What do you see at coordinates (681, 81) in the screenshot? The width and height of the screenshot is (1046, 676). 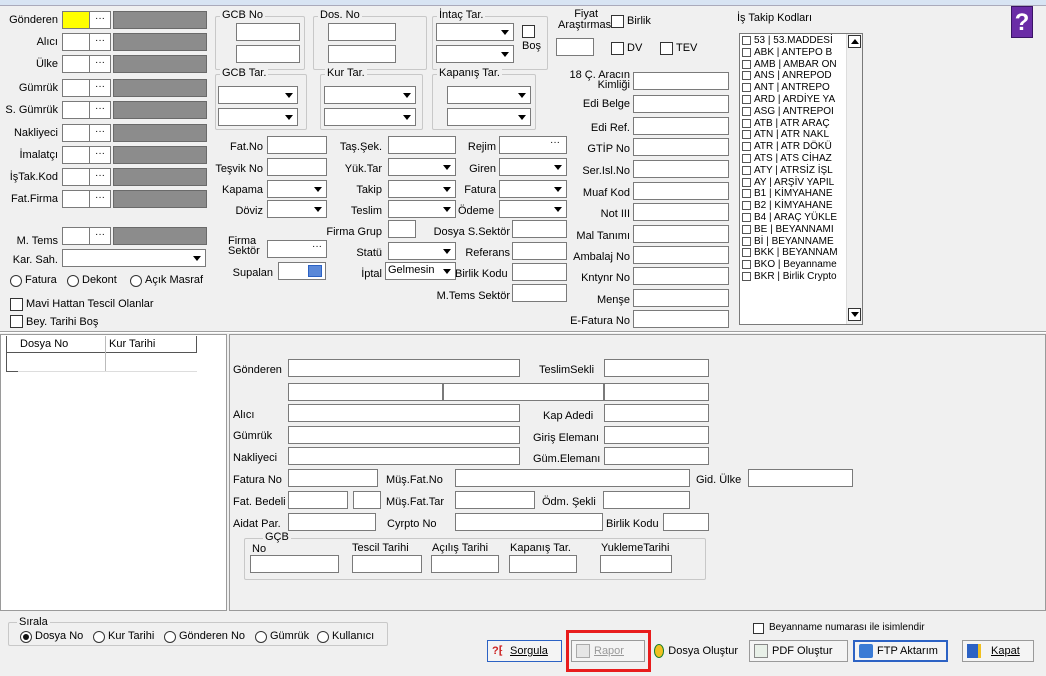 I see `arac-kimligi-field` at bounding box center [681, 81].